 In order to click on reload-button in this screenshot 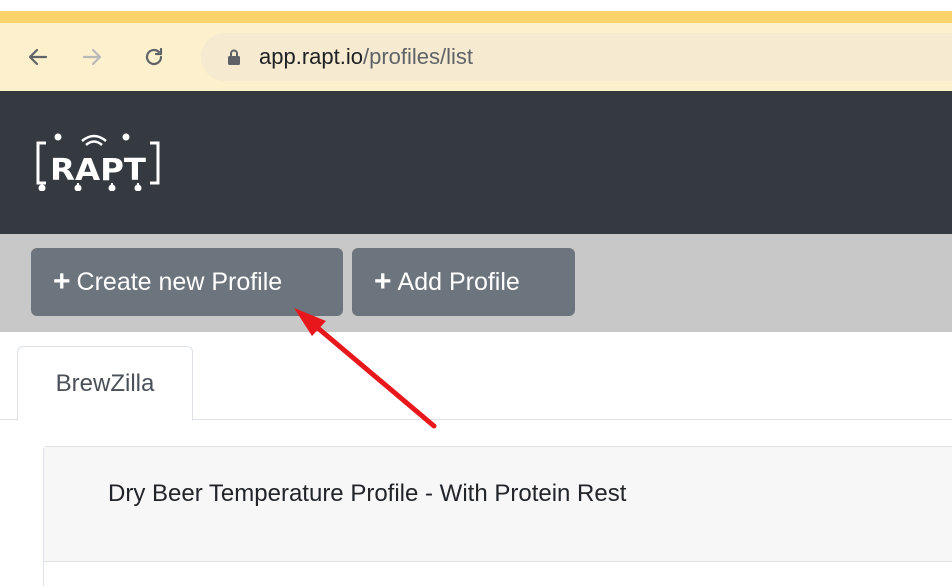, I will do `click(154, 57)`.